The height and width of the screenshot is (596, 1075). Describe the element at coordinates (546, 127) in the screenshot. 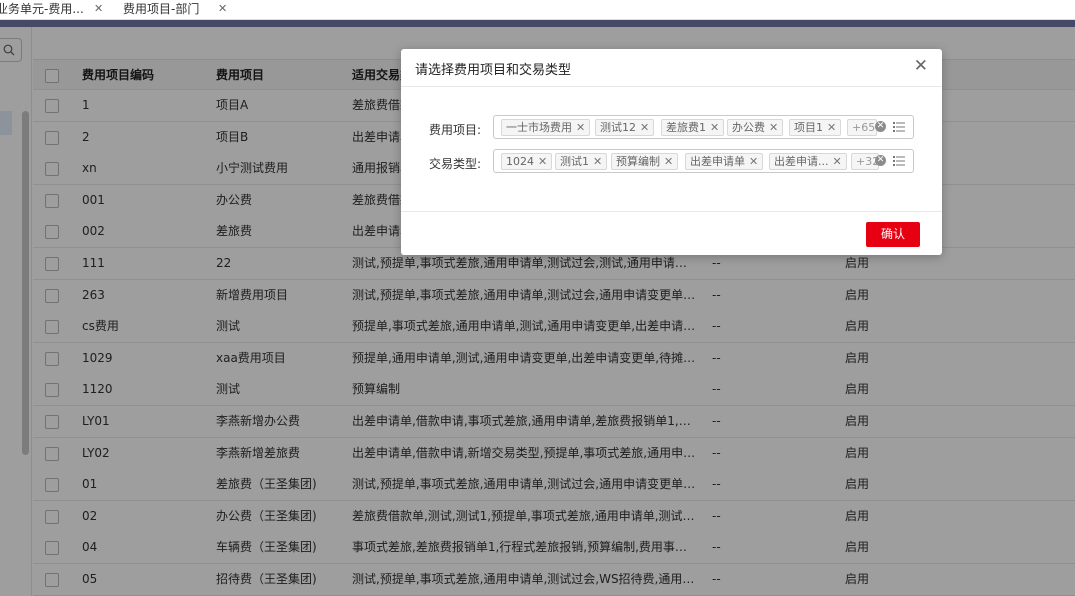

I see `tag: 一士市场费用 ✕` at that location.